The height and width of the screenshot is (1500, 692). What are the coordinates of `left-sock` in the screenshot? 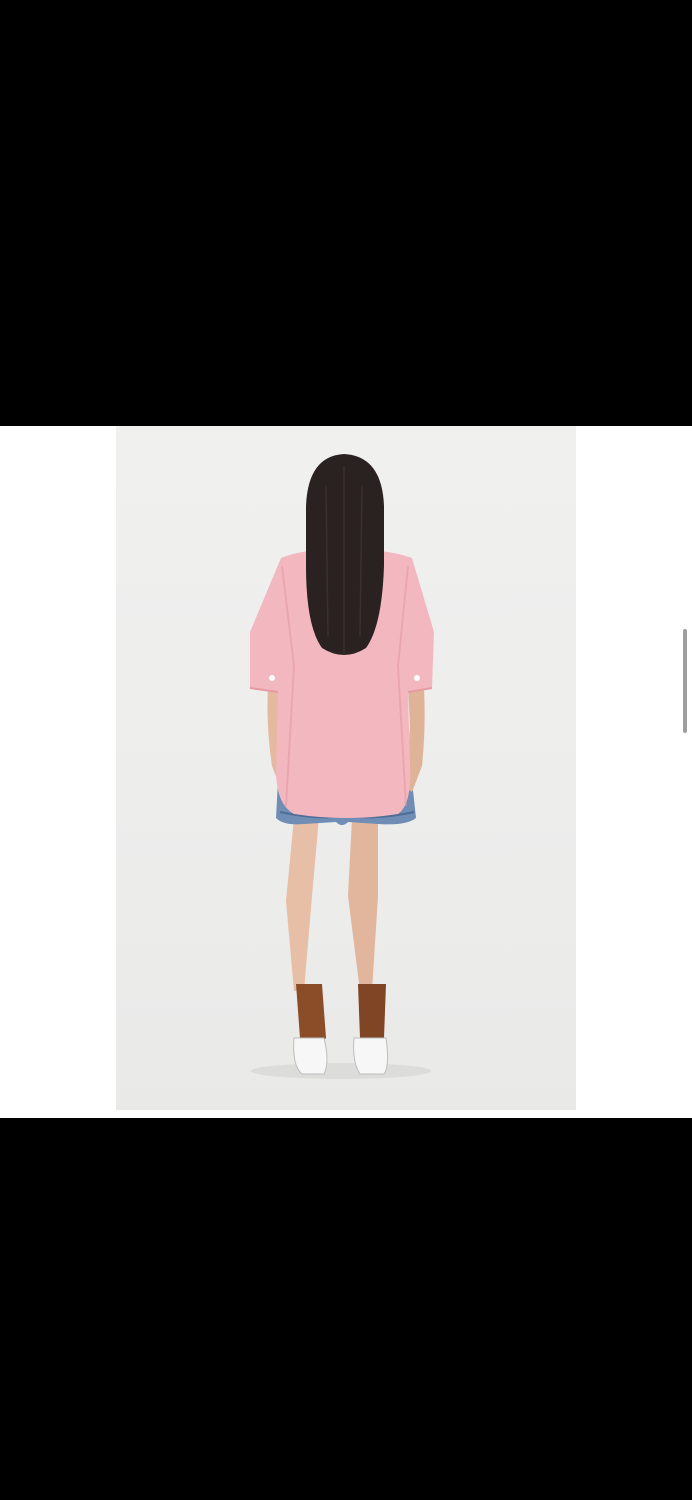 It's located at (311, 1015).